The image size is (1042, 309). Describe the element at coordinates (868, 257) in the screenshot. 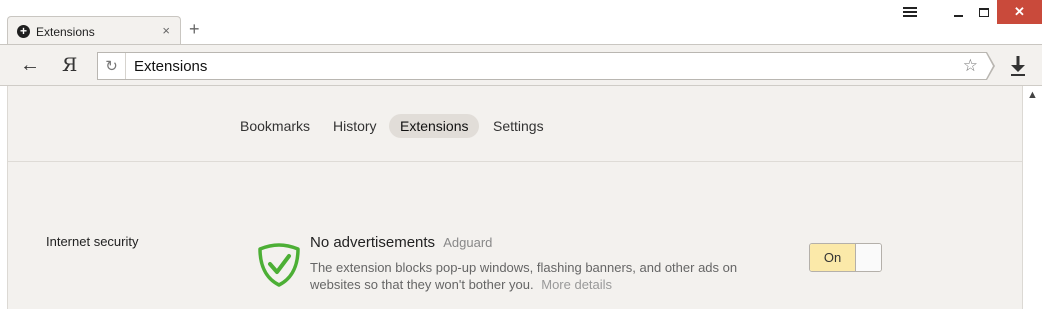

I see `toggle-knob` at that location.